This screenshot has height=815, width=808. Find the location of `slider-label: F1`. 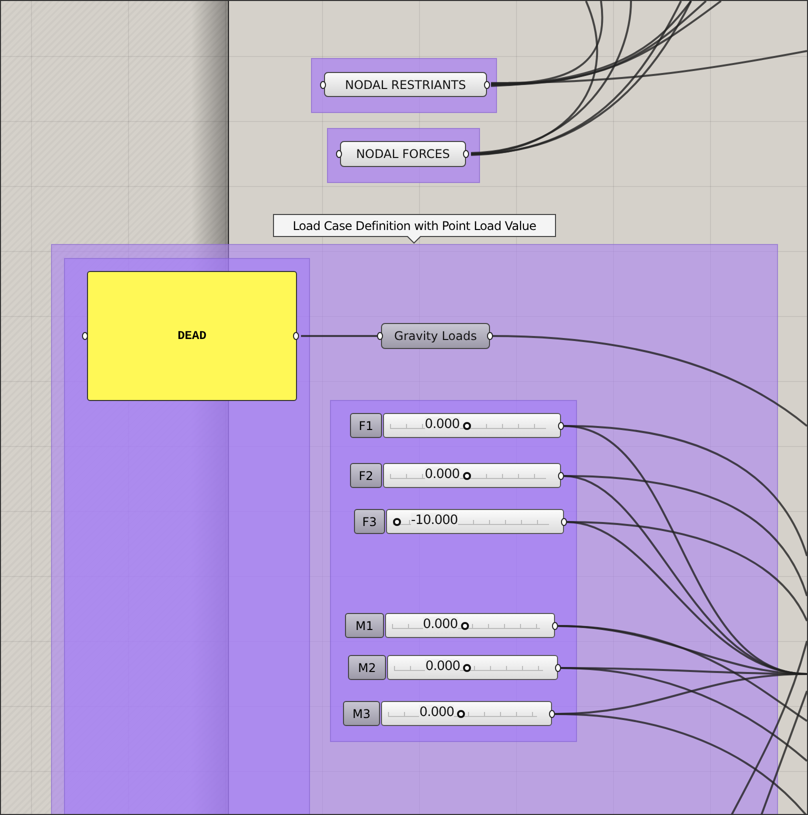

slider-label: F1 is located at coordinates (366, 425).